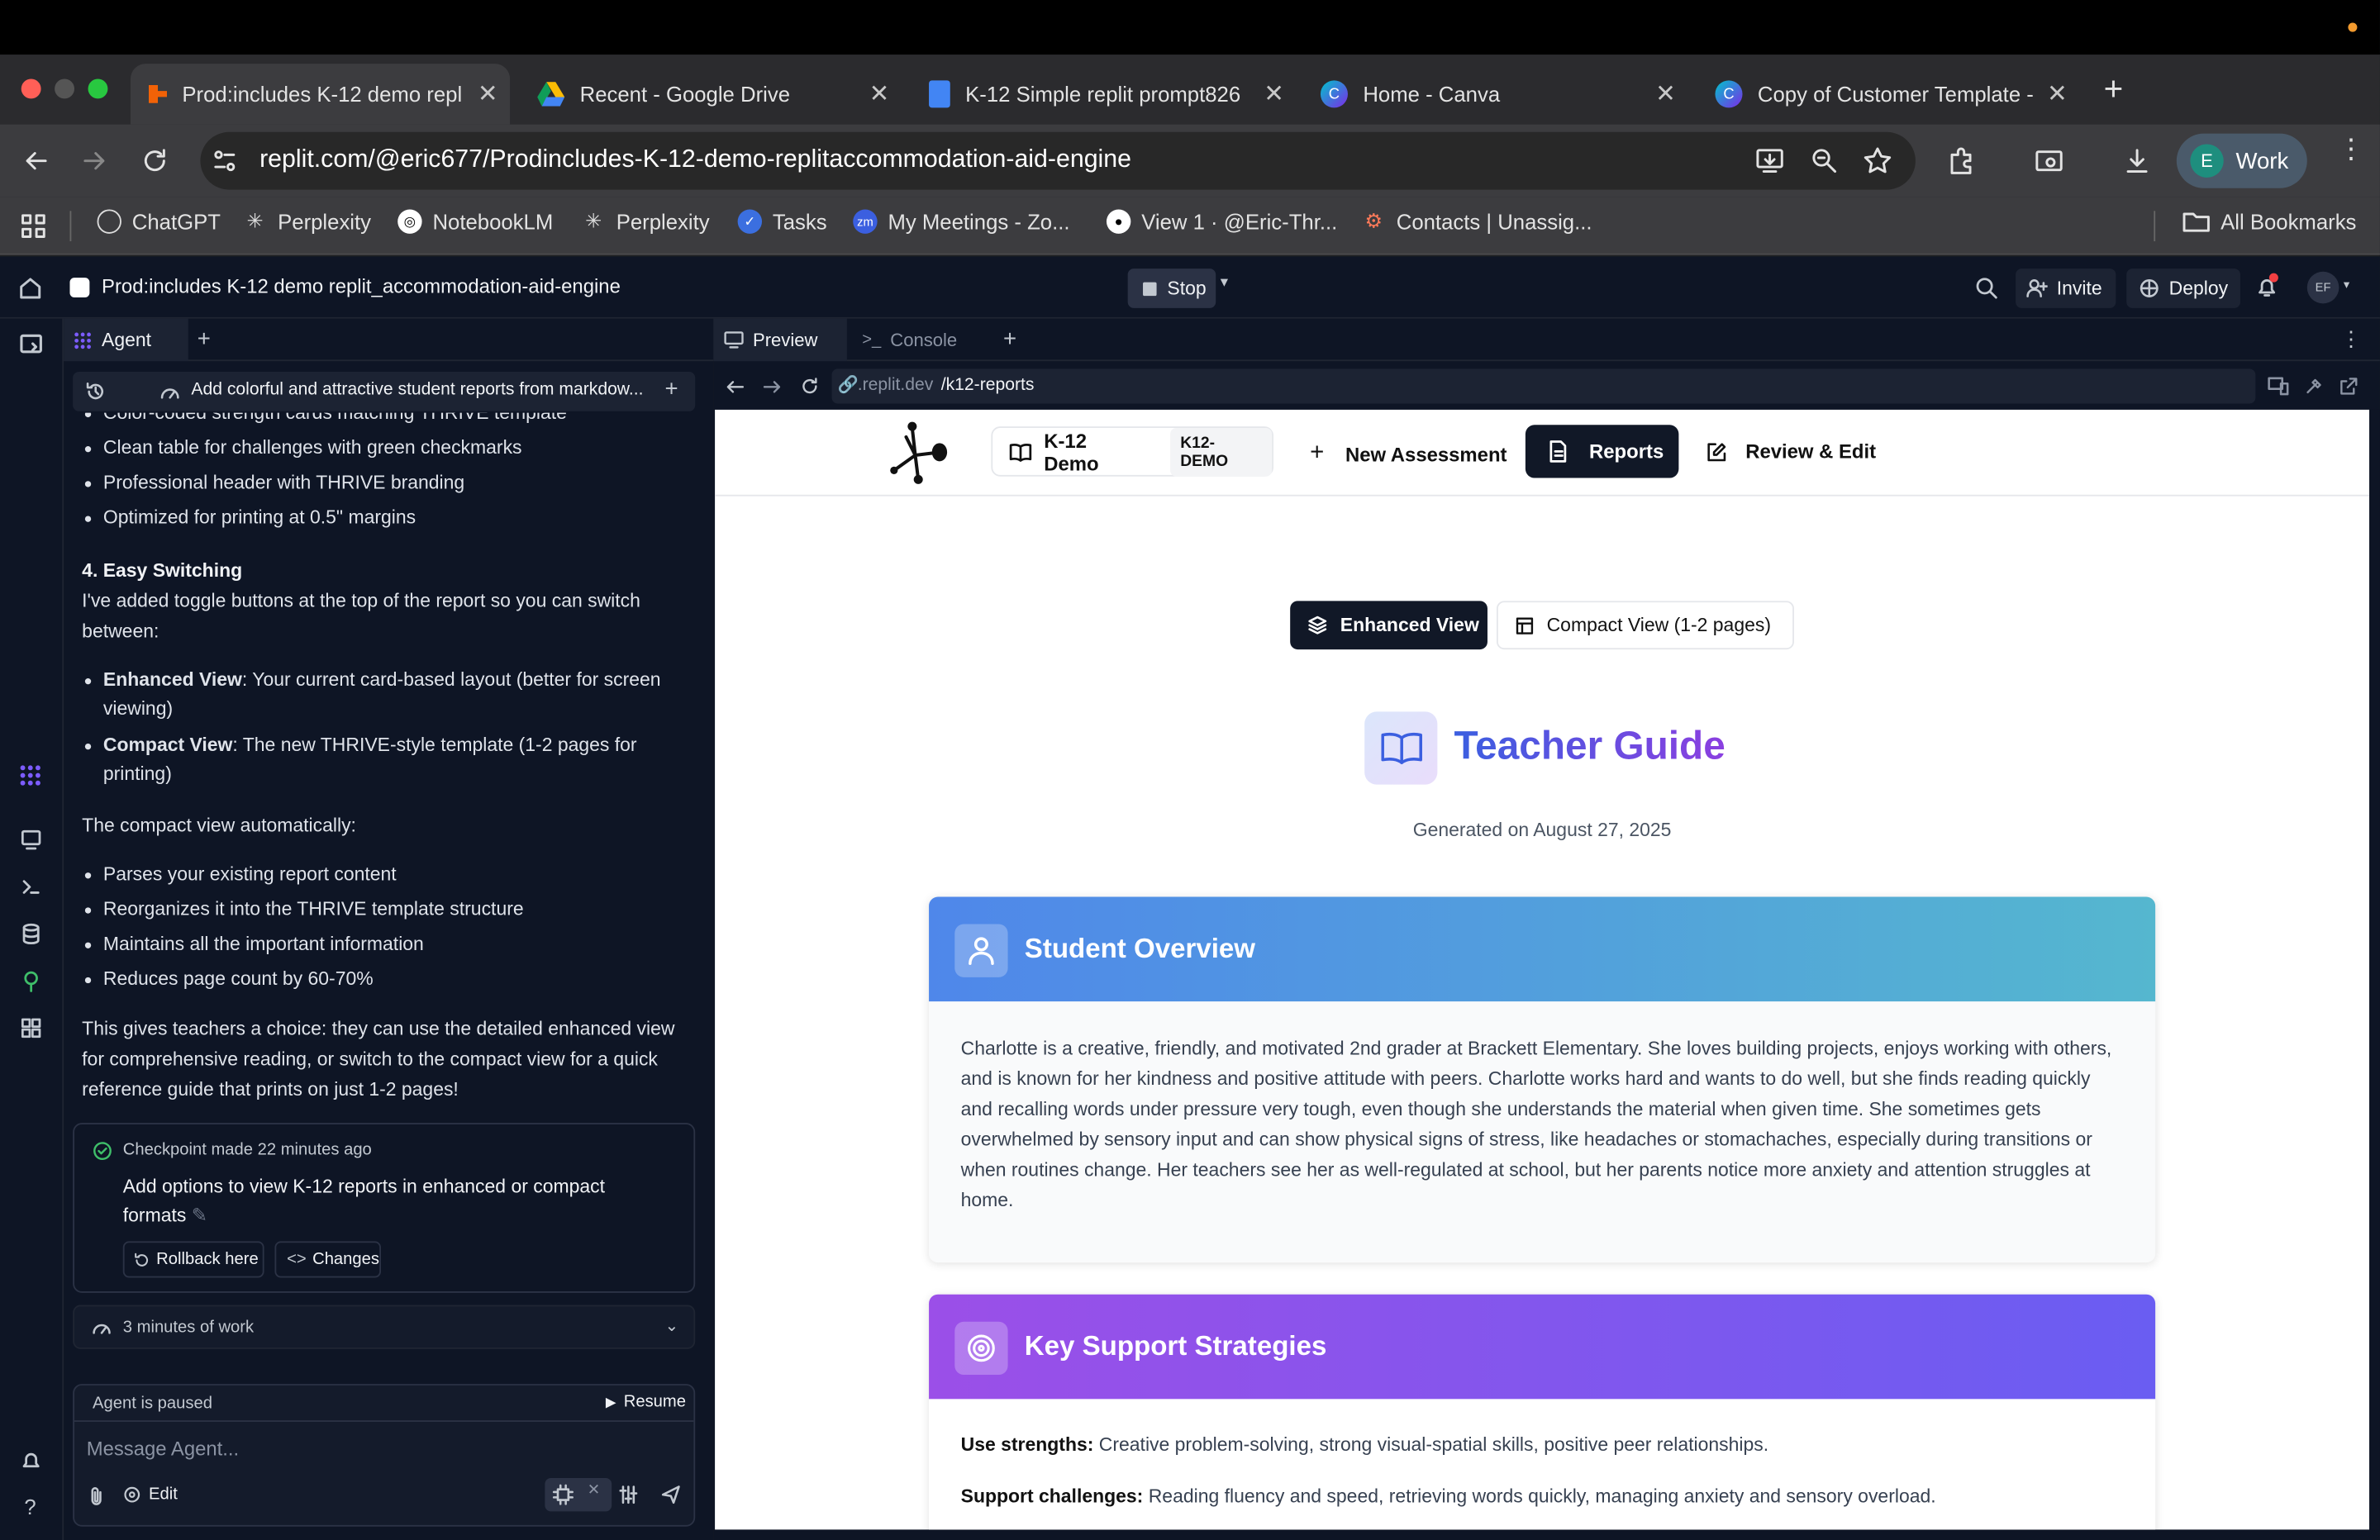 Image resolution: width=2380 pixels, height=1540 pixels. Describe the element at coordinates (31, 887) in the screenshot. I see `shell-icon` at that location.